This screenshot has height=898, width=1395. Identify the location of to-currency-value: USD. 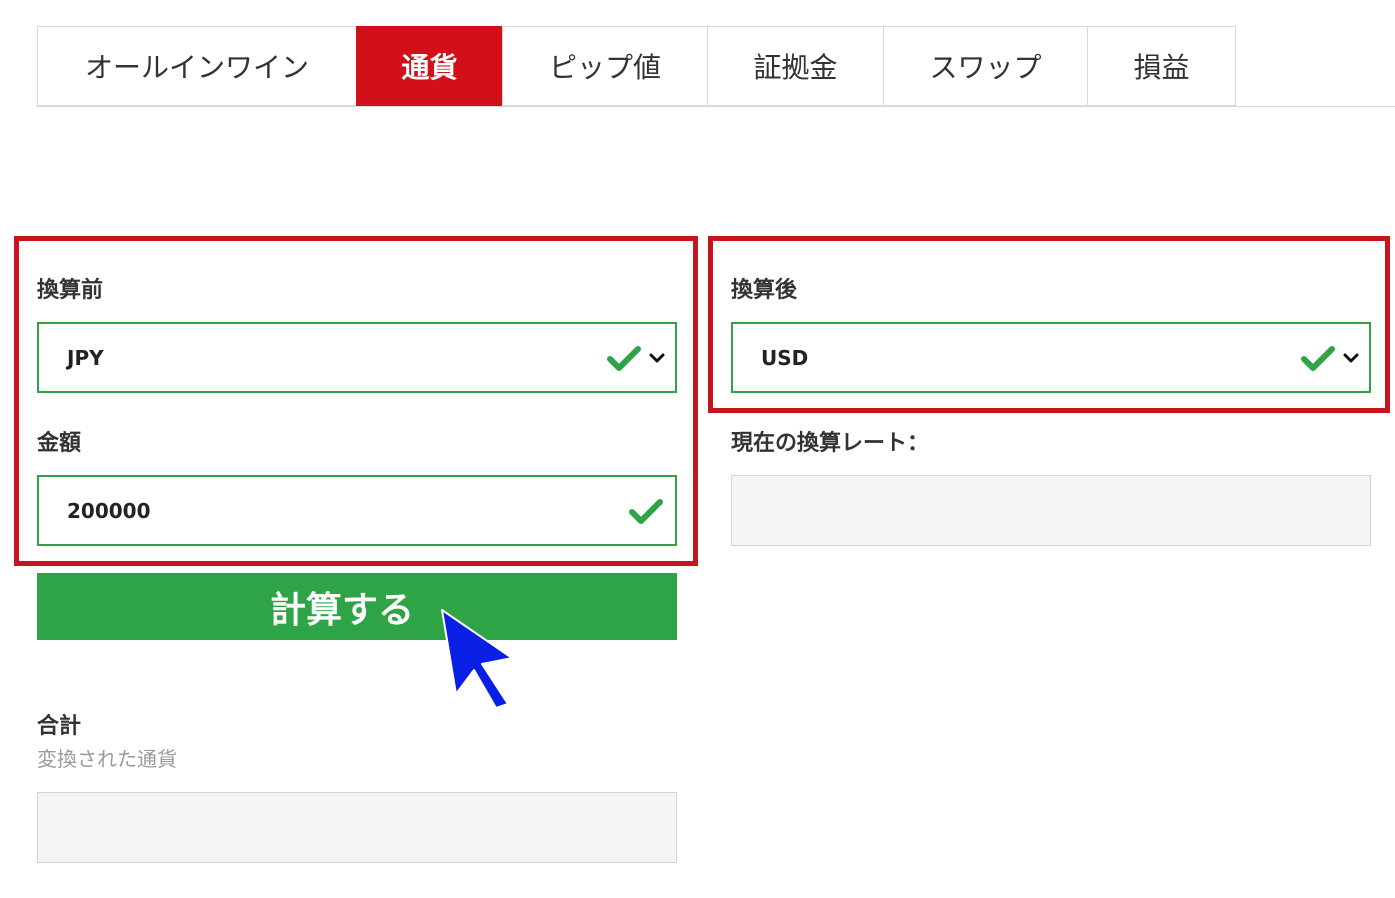
(785, 357).